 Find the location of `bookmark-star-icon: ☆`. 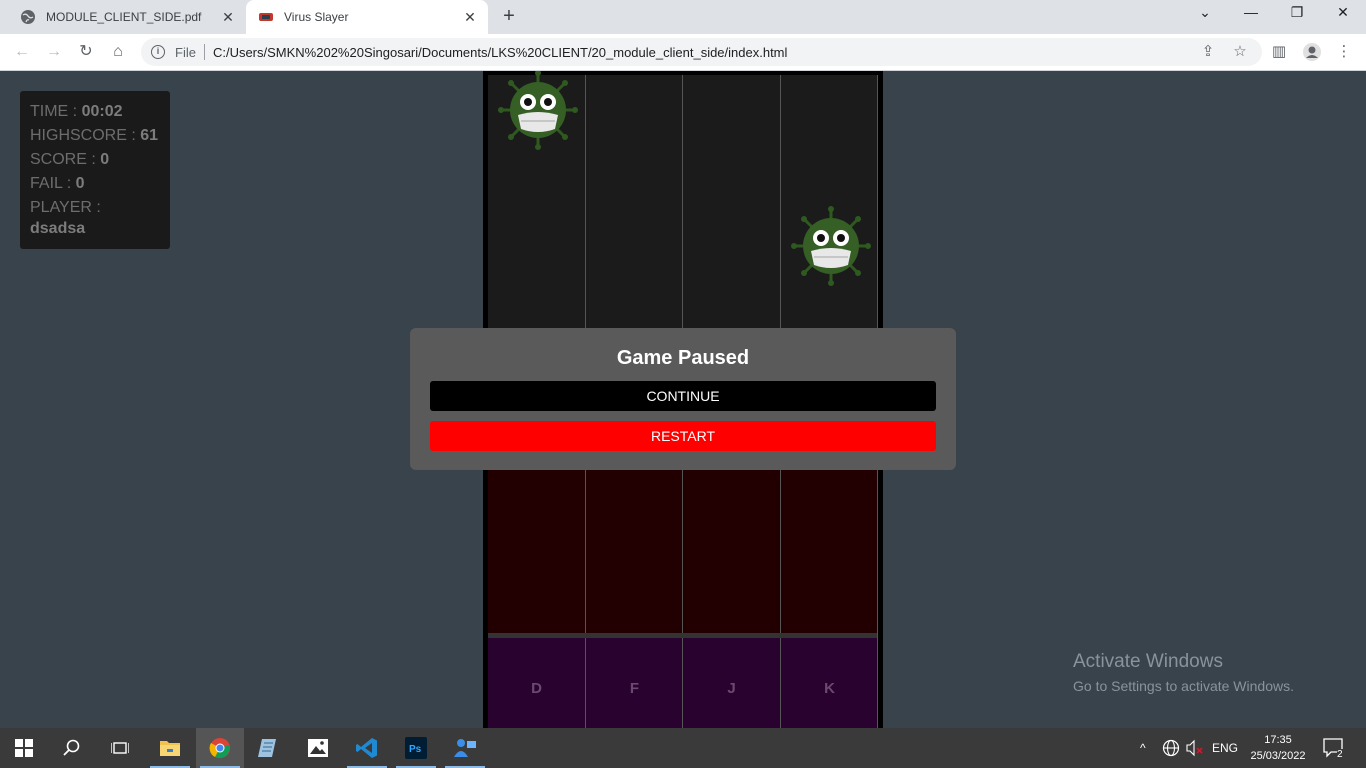

bookmark-star-icon: ☆ is located at coordinates (1240, 51).